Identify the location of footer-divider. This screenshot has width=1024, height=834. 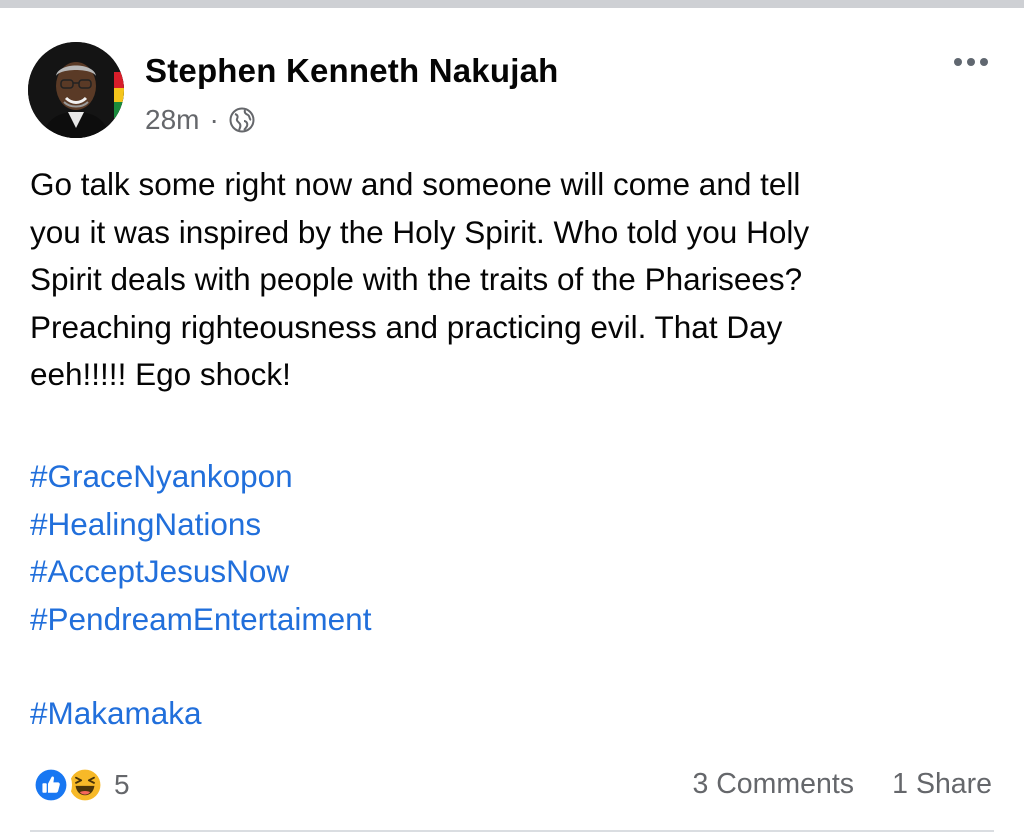
(512, 831).